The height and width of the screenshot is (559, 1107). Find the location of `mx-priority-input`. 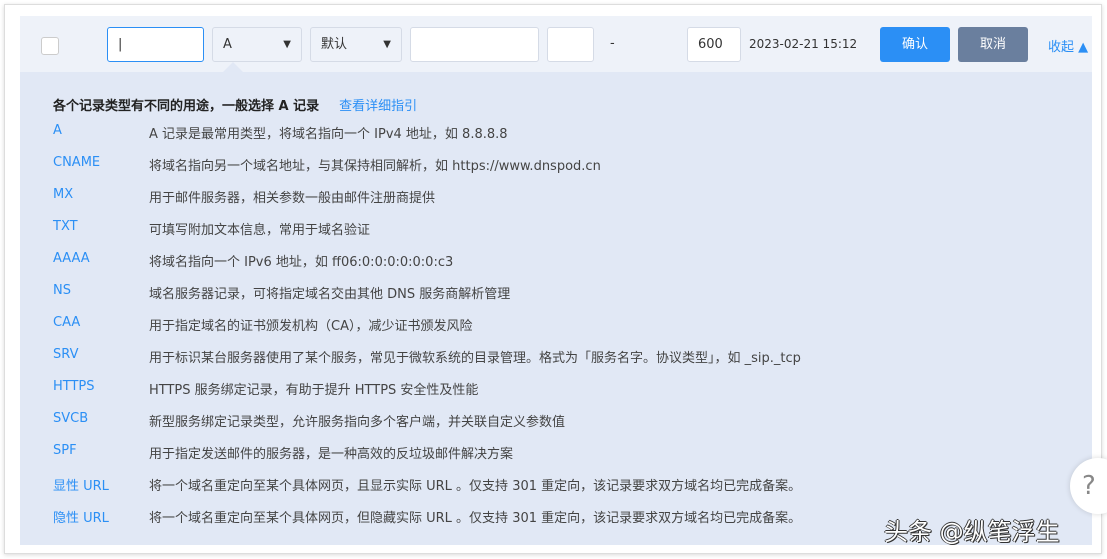

mx-priority-input is located at coordinates (570, 44).